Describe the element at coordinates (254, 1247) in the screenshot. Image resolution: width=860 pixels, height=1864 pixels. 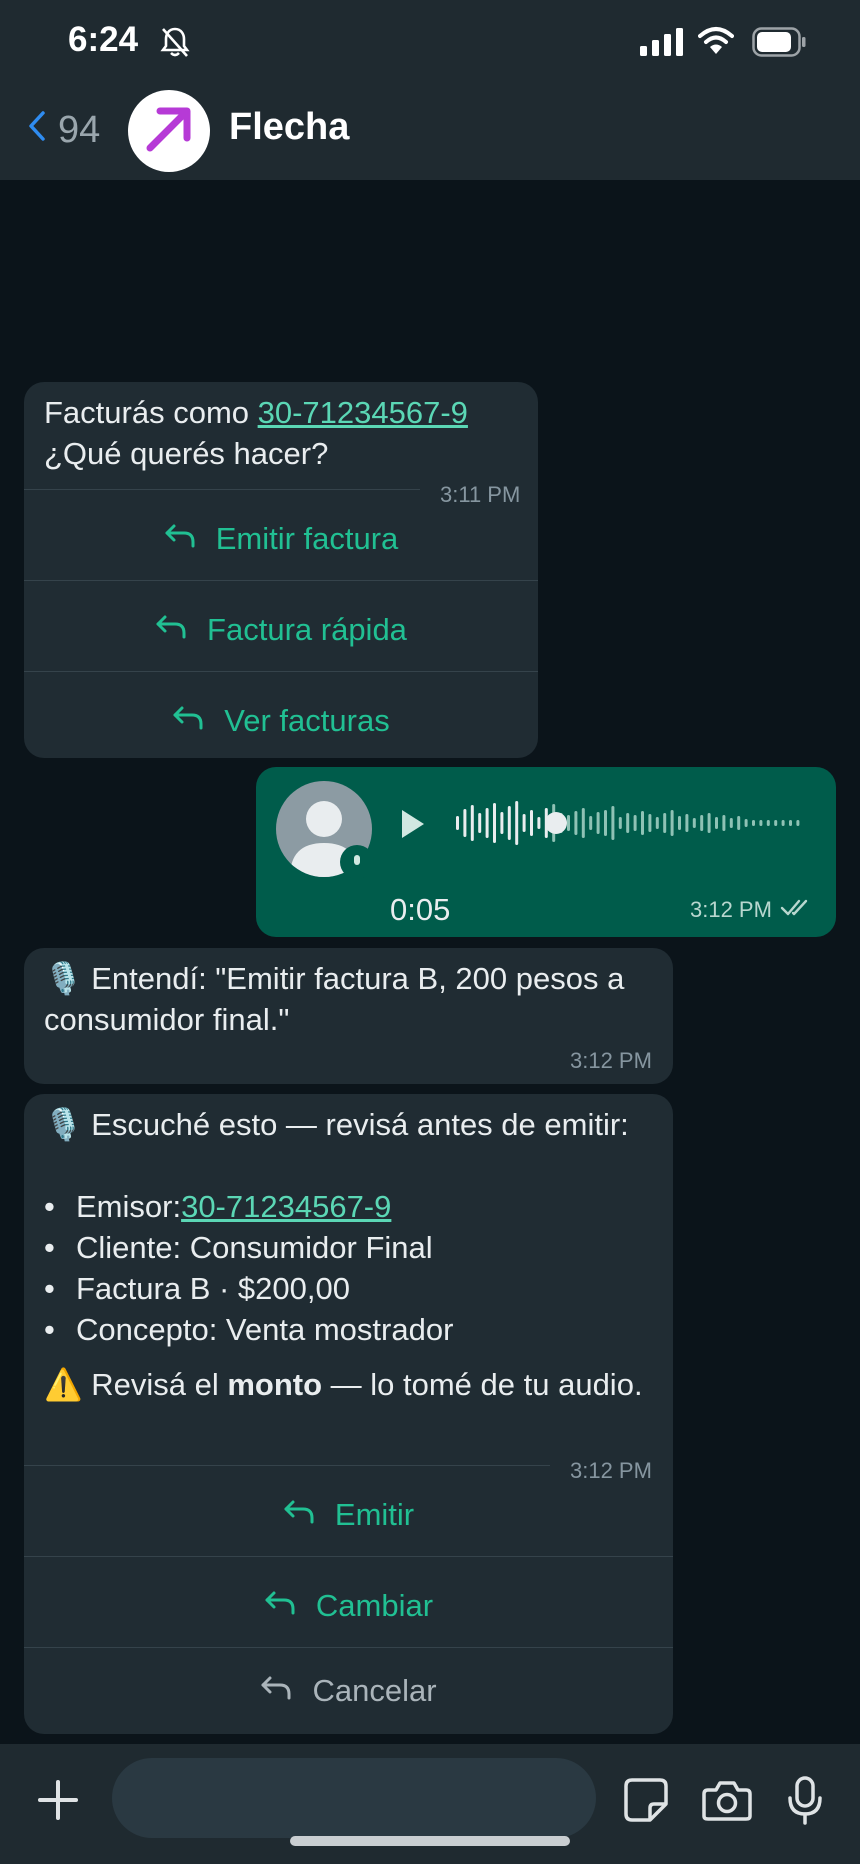
I see `list-item-label: Cliente: Consumidor Final` at that location.